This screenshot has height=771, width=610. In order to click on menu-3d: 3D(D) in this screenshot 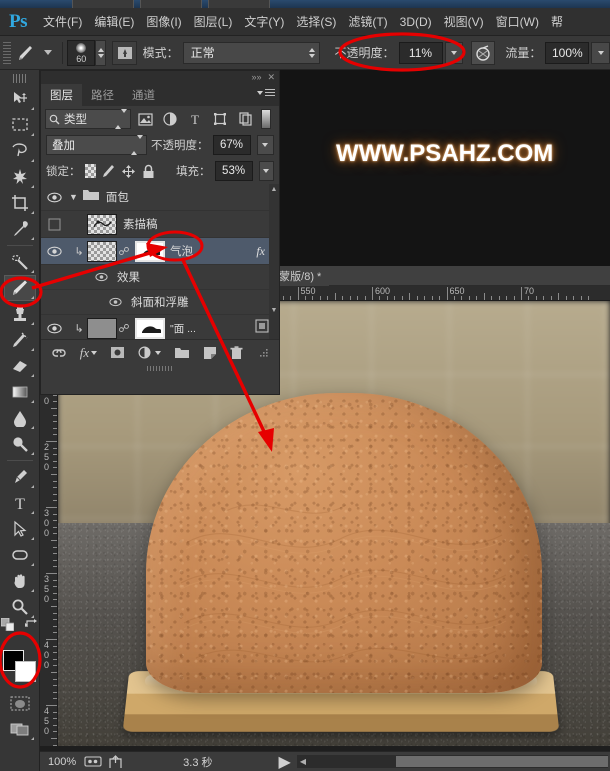, I will do `click(416, 22)`.